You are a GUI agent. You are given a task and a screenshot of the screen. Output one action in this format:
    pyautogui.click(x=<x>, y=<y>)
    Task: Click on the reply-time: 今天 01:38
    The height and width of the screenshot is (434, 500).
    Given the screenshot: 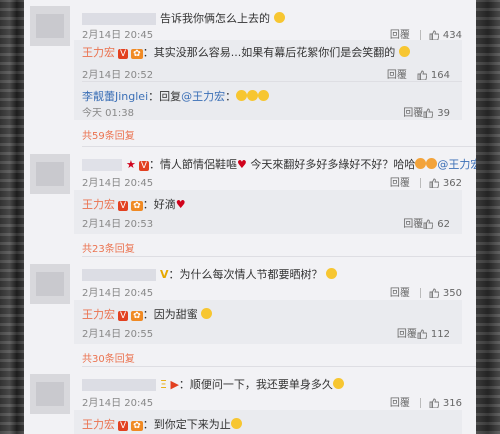 What is the action you would take?
    pyautogui.click(x=108, y=113)
    